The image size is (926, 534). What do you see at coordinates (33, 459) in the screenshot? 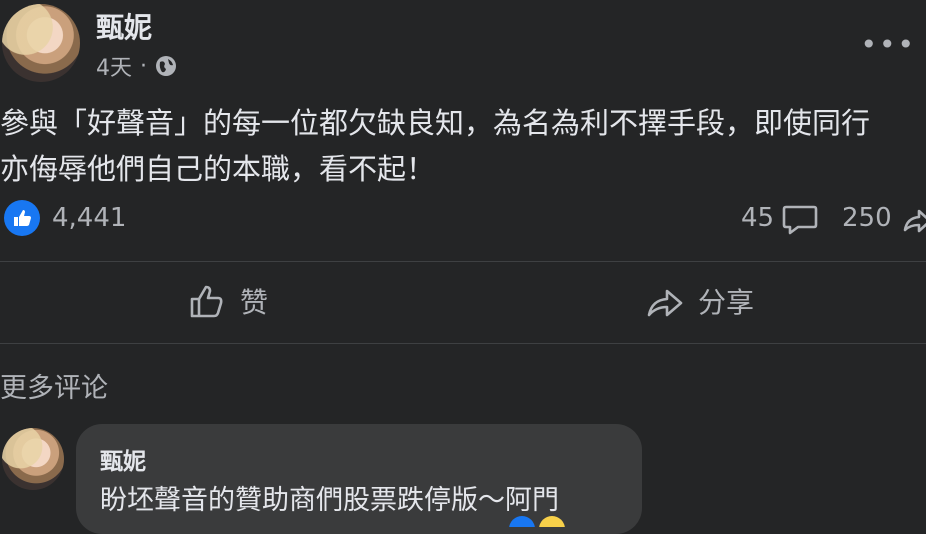
I see `commenter-avatar` at bounding box center [33, 459].